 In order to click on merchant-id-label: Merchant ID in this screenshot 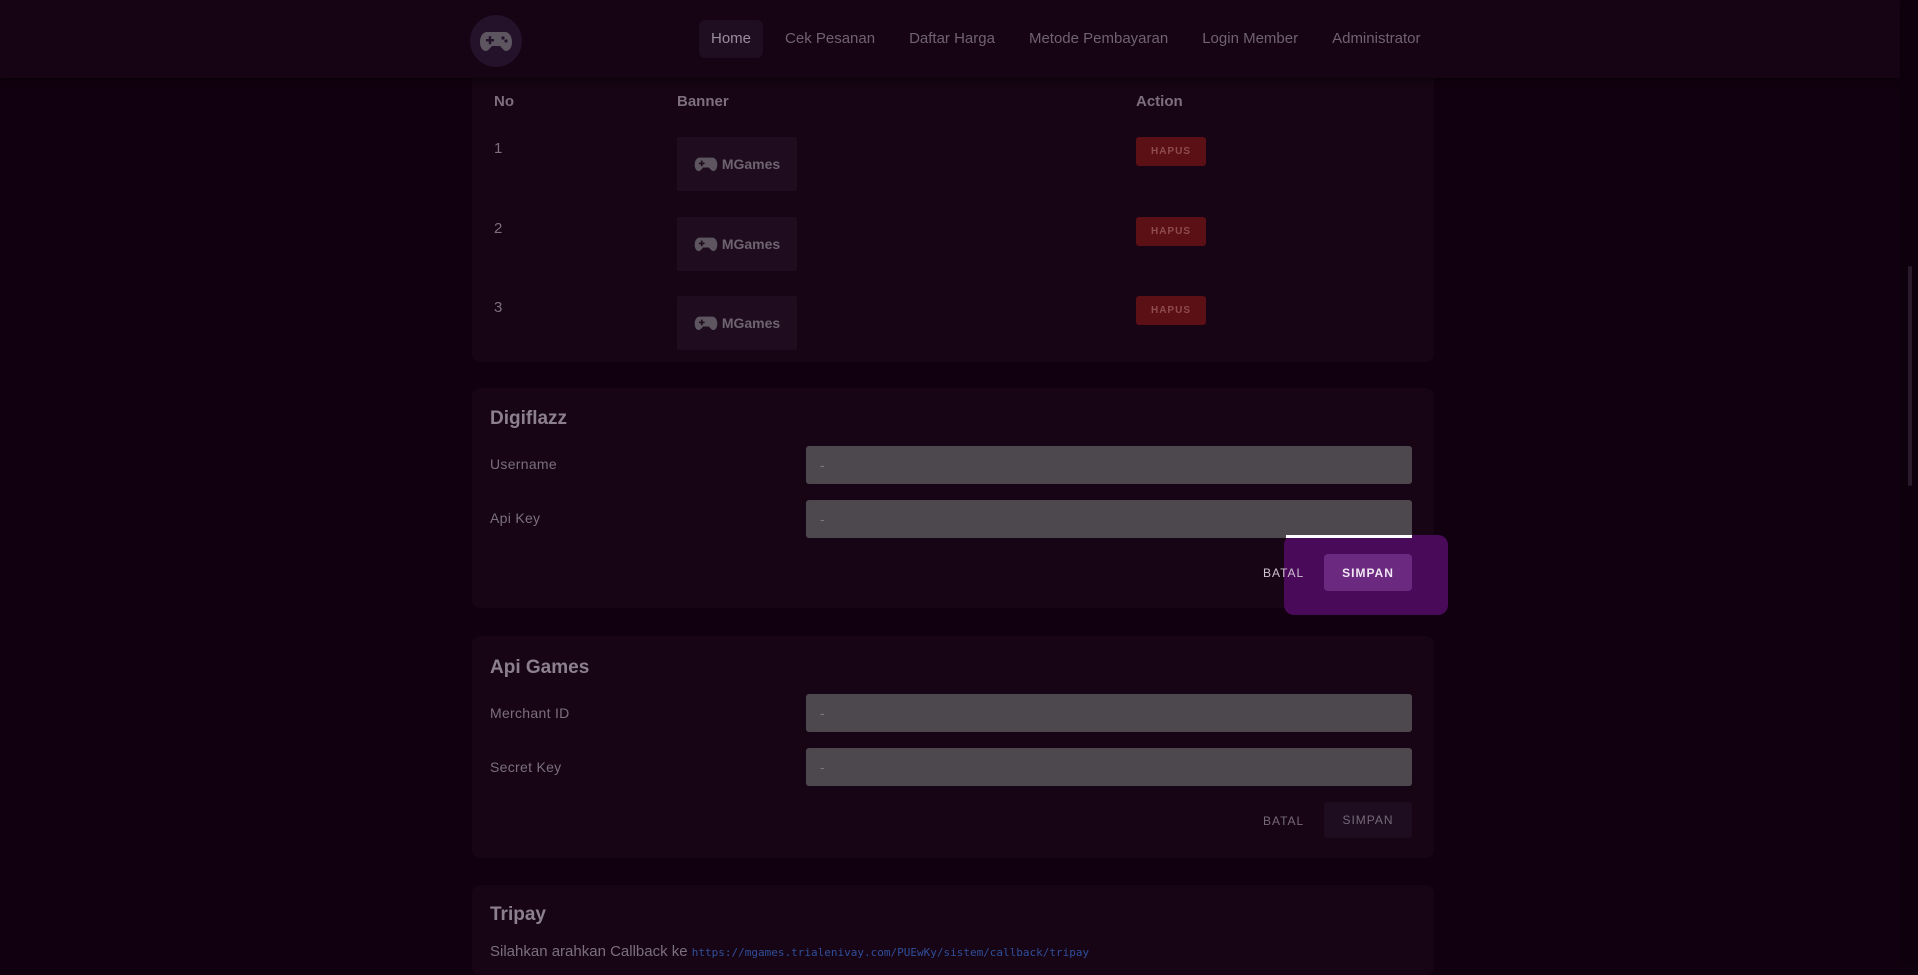, I will do `click(530, 713)`.